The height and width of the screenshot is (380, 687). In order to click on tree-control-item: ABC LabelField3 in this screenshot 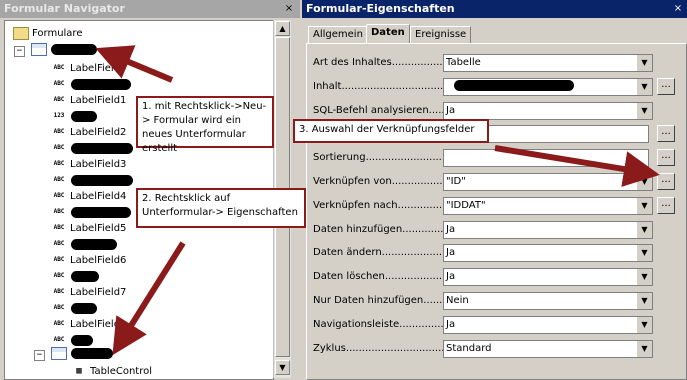, I will do `click(89, 164)`.